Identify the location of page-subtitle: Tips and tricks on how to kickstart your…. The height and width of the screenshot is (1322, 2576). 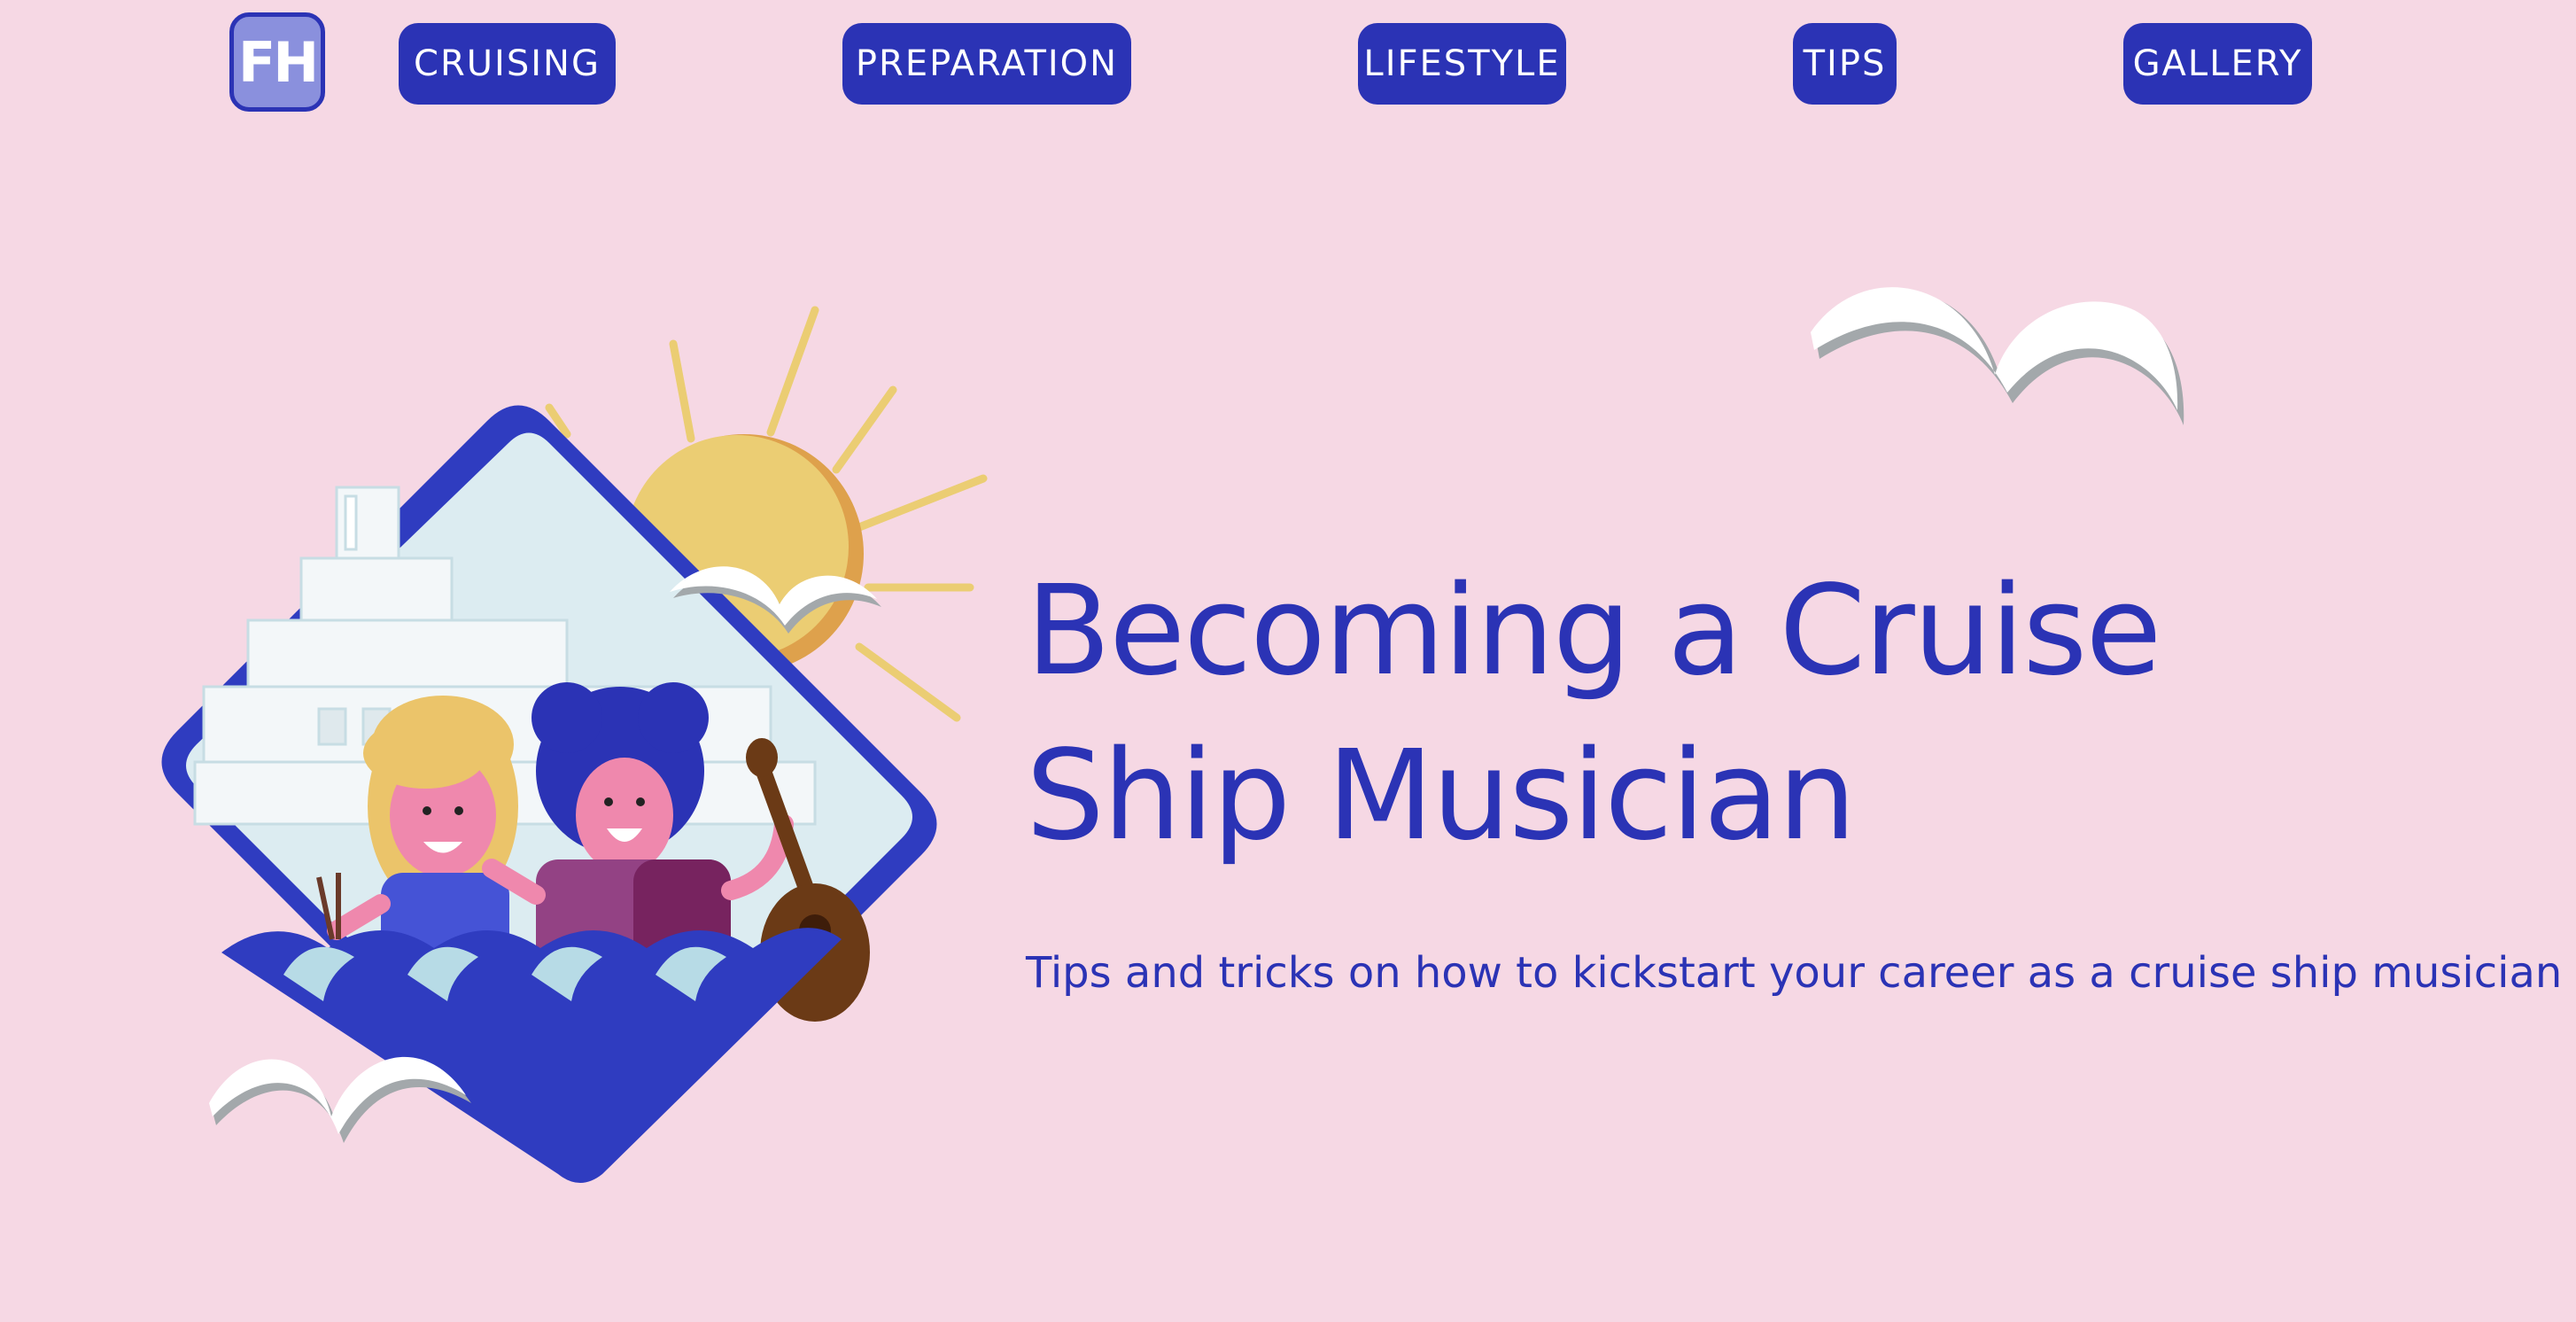
(1794, 973).